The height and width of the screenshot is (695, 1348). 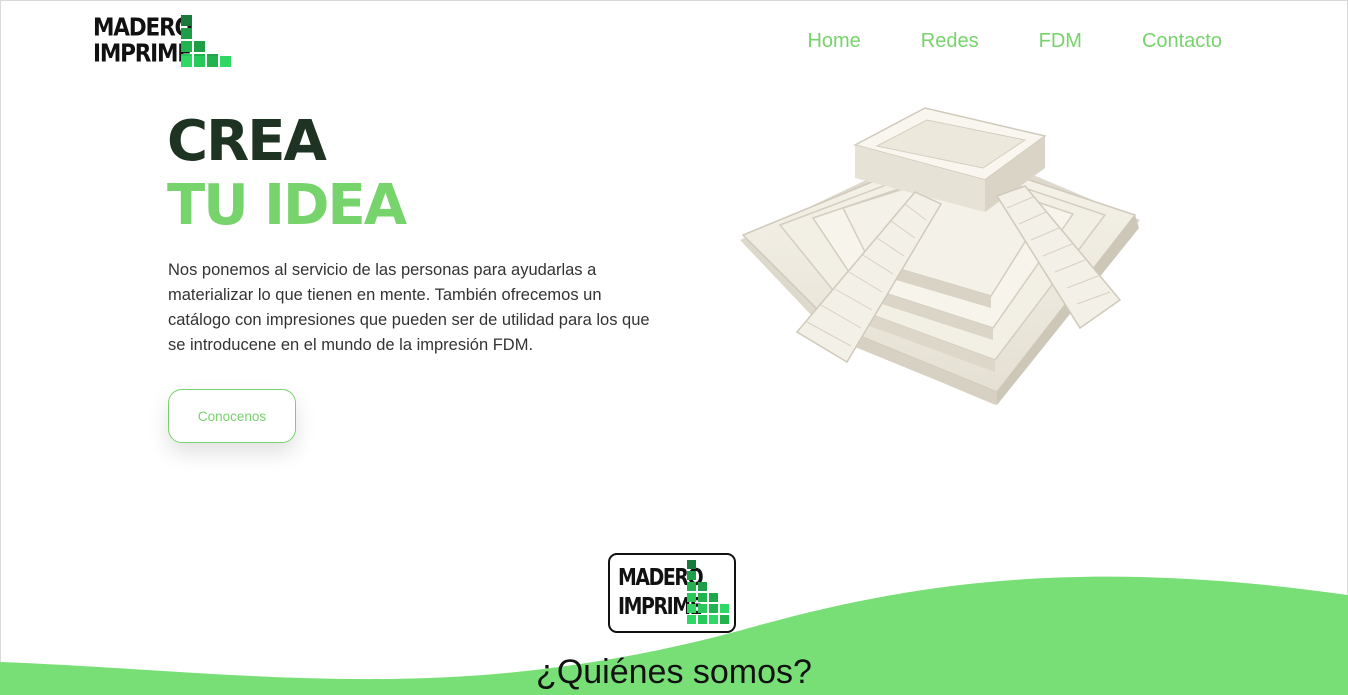 What do you see at coordinates (247, 141) in the screenshot?
I see `hero-title-line1: CREA` at bounding box center [247, 141].